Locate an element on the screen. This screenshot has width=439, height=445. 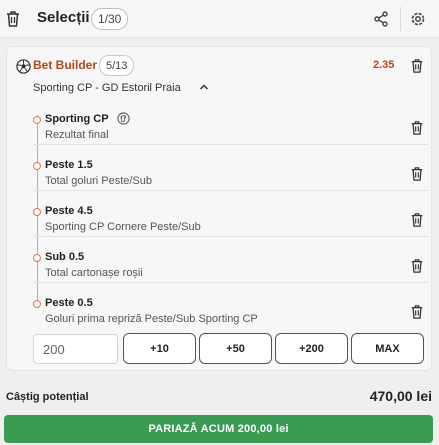
add-50-button: +50 is located at coordinates (235, 348).